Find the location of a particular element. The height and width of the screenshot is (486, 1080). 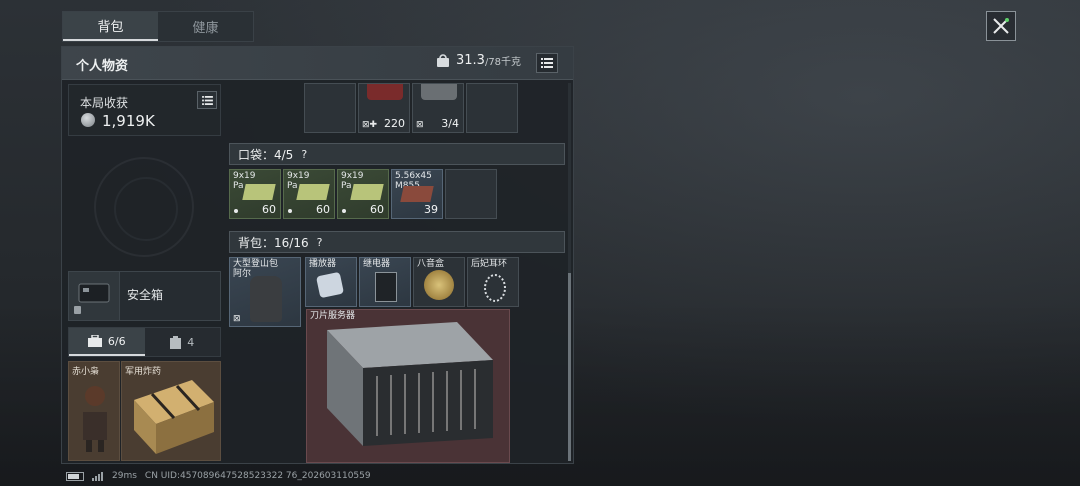

media-player-icon is located at coordinates (330, 285).